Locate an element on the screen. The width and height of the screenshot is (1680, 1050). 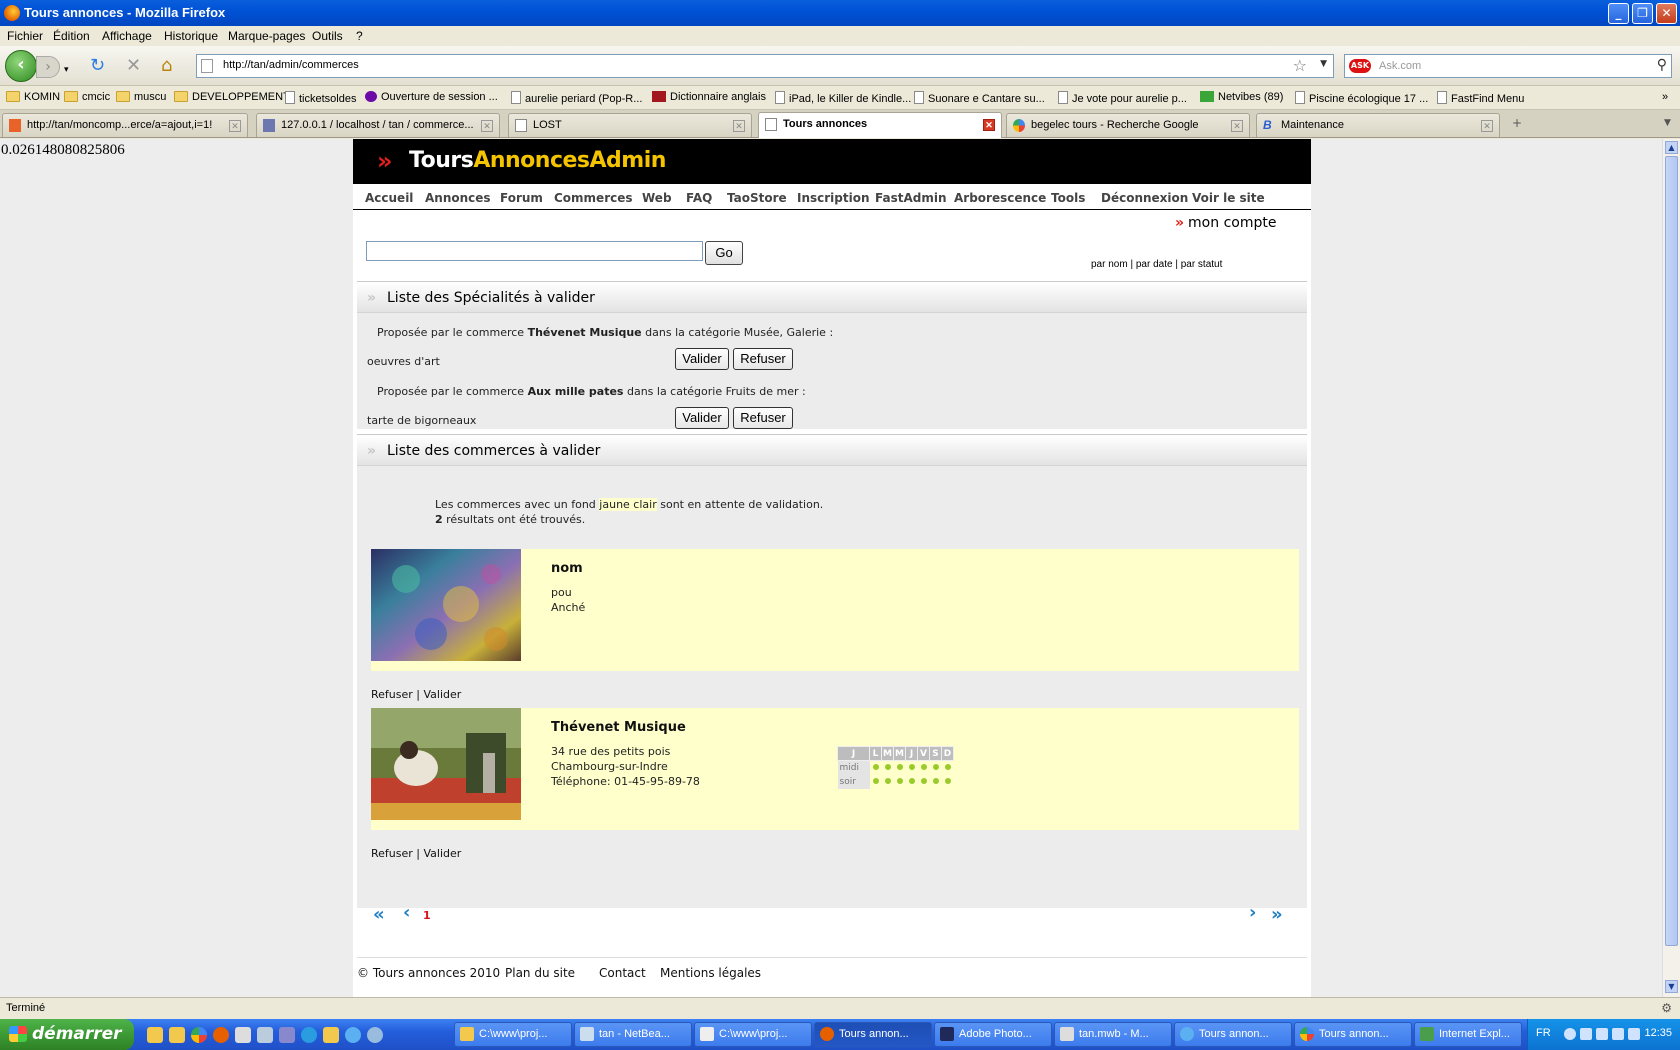
forward-button: › is located at coordinates (48, 67).